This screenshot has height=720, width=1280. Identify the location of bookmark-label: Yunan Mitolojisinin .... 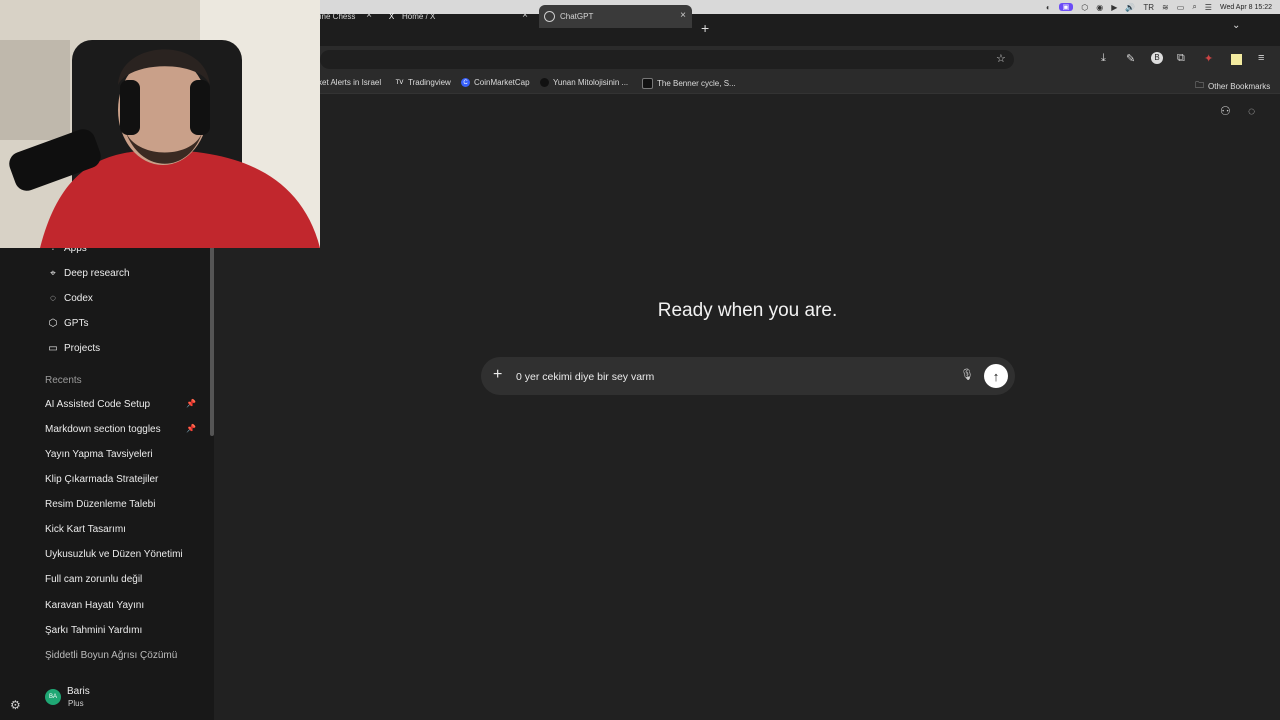
(591, 82).